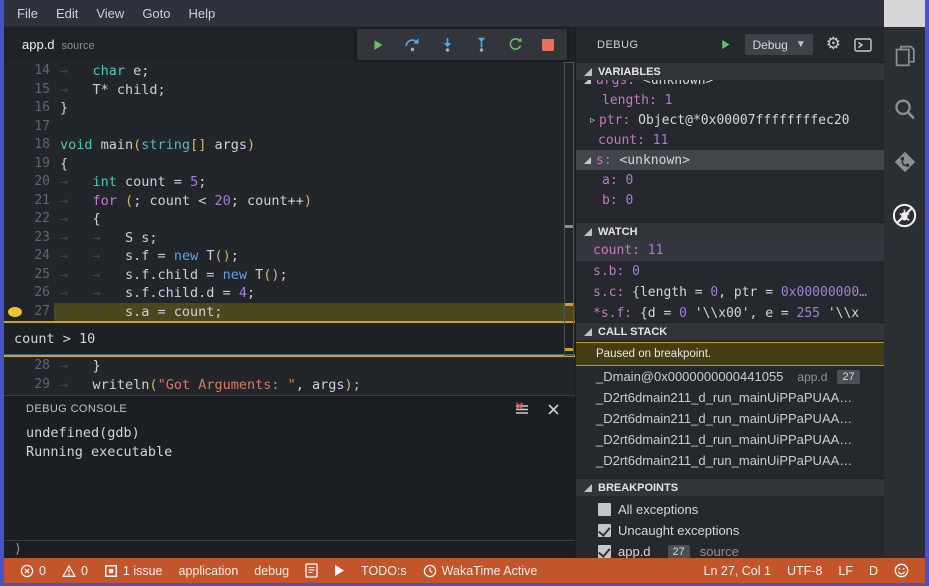 This screenshot has height=586, width=929. Describe the element at coordinates (289, 71) in the screenshot. I see `code-line: 14 → char e;` at that location.